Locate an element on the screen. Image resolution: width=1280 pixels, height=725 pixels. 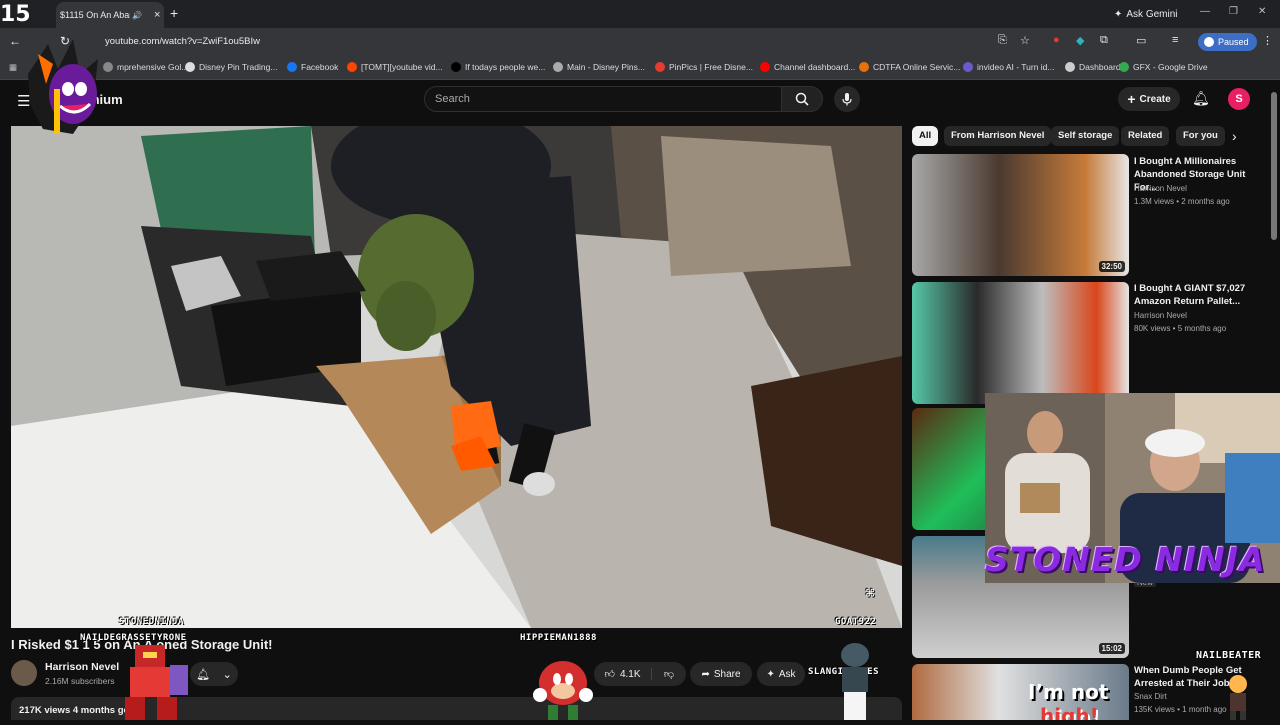
rec-thumbnail-1: 32:50 is located at coordinates (1020, 215).